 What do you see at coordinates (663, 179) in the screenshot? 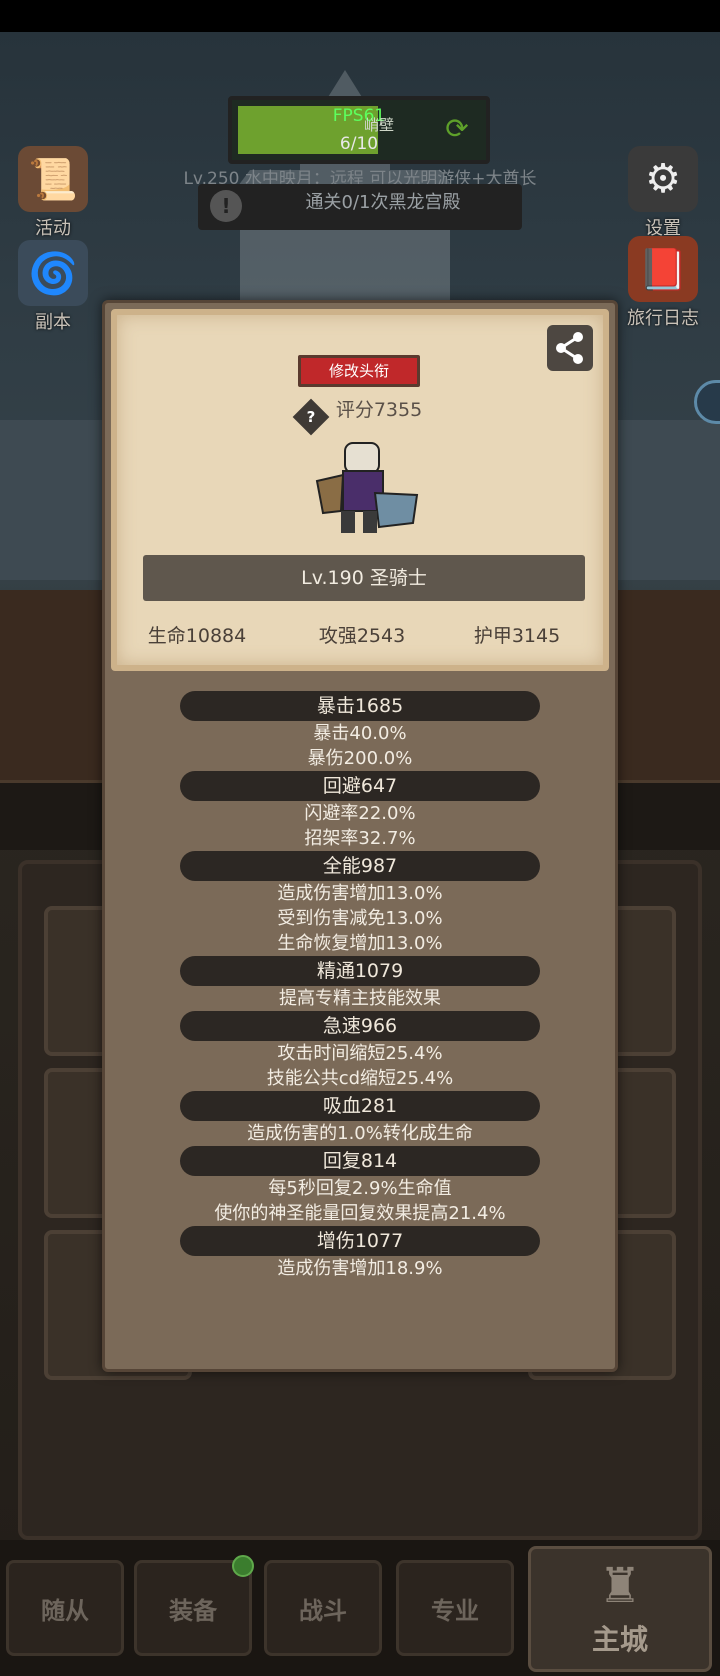
I see `gear-icon: ⚙` at bounding box center [663, 179].